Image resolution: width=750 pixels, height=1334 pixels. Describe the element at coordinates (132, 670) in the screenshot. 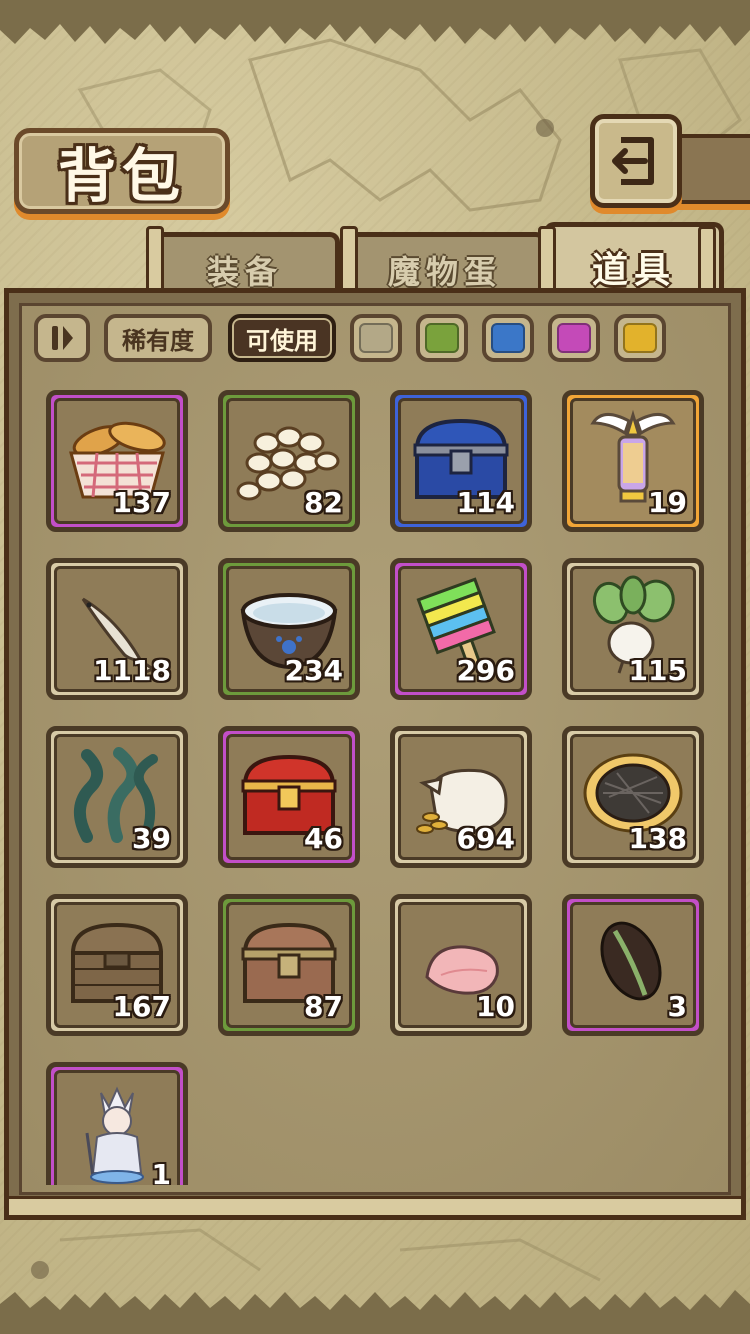

I see `item-count: 1118` at that location.